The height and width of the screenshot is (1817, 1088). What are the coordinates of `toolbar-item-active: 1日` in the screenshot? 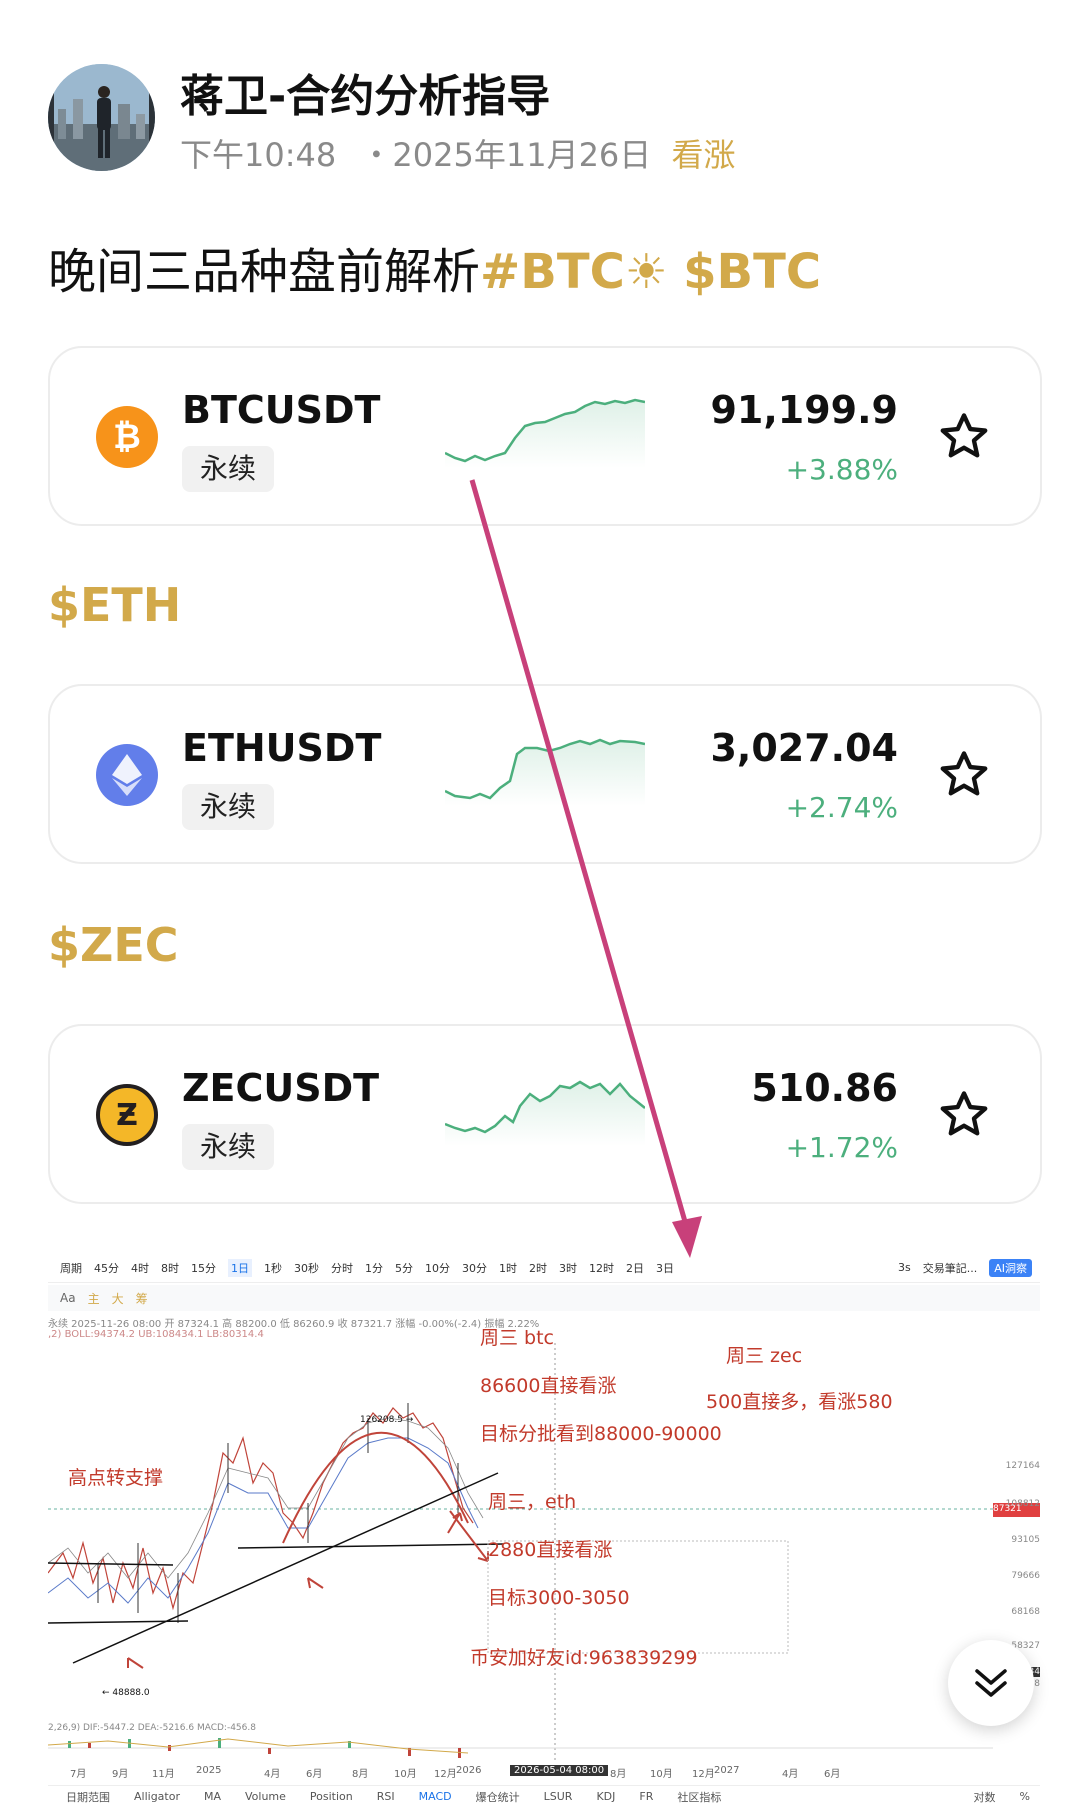 It's located at (240, 1267).